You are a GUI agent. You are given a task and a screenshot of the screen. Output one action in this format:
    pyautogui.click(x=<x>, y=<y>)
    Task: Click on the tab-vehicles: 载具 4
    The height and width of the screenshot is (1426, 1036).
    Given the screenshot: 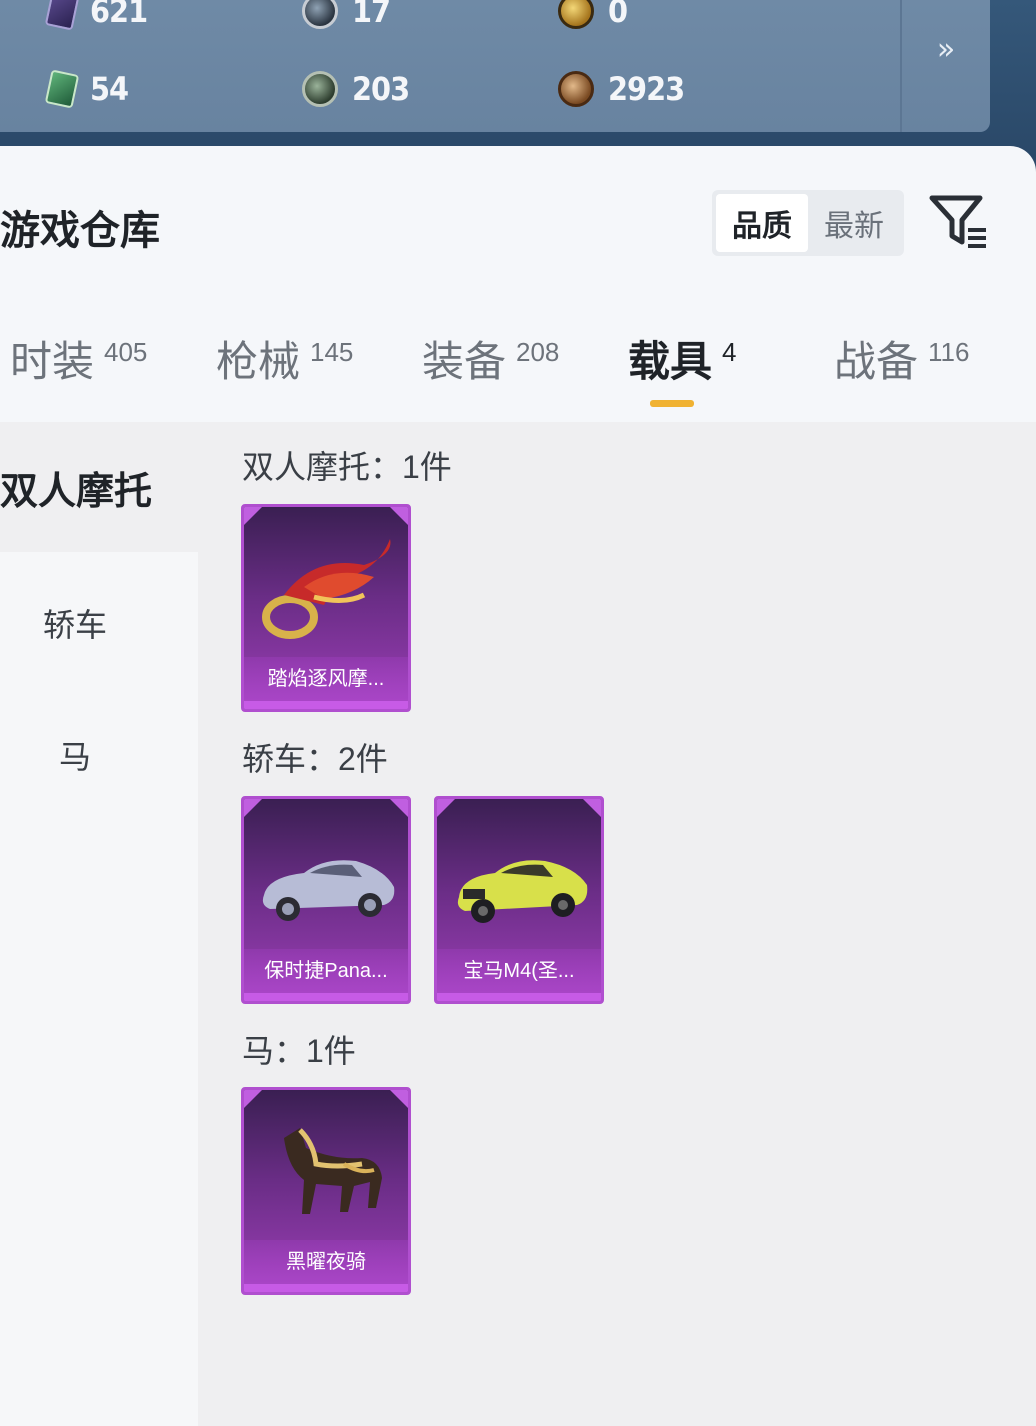 What is the action you would take?
    pyautogui.click(x=682, y=362)
    